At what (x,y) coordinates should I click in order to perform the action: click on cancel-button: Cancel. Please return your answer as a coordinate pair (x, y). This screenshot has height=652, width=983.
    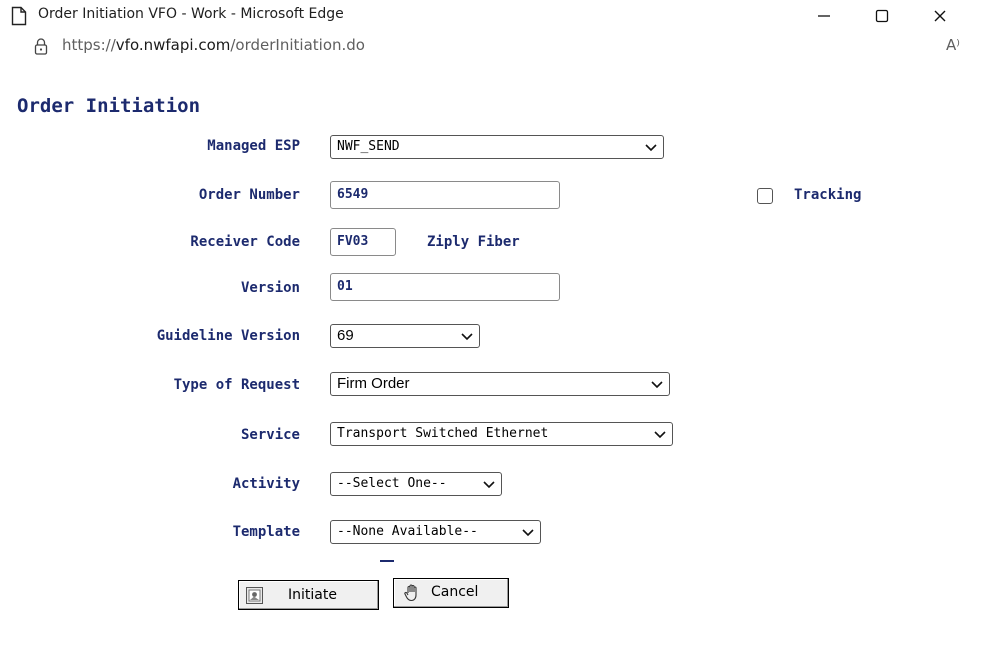
    Looking at the image, I should click on (451, 593).